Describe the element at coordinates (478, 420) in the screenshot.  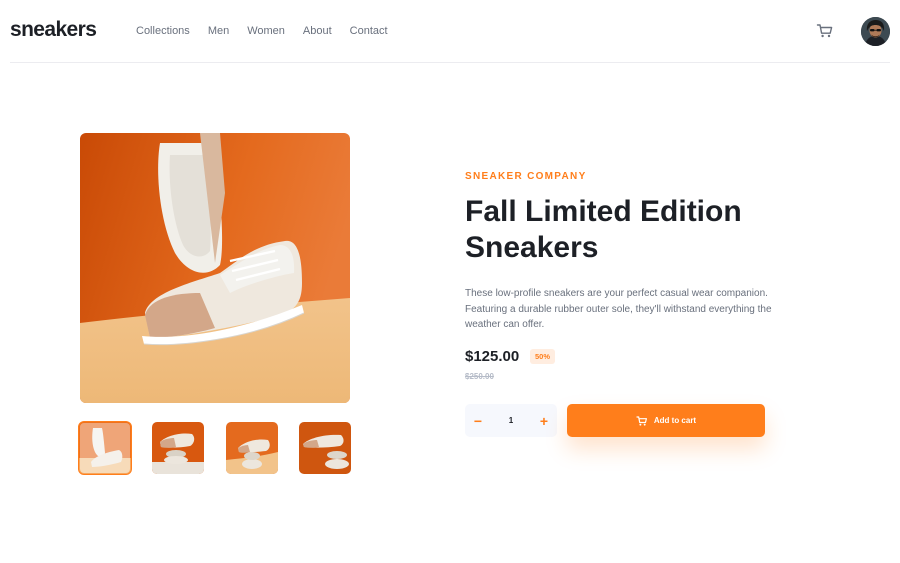
I see `decrease-quantity-button: −` at that location.